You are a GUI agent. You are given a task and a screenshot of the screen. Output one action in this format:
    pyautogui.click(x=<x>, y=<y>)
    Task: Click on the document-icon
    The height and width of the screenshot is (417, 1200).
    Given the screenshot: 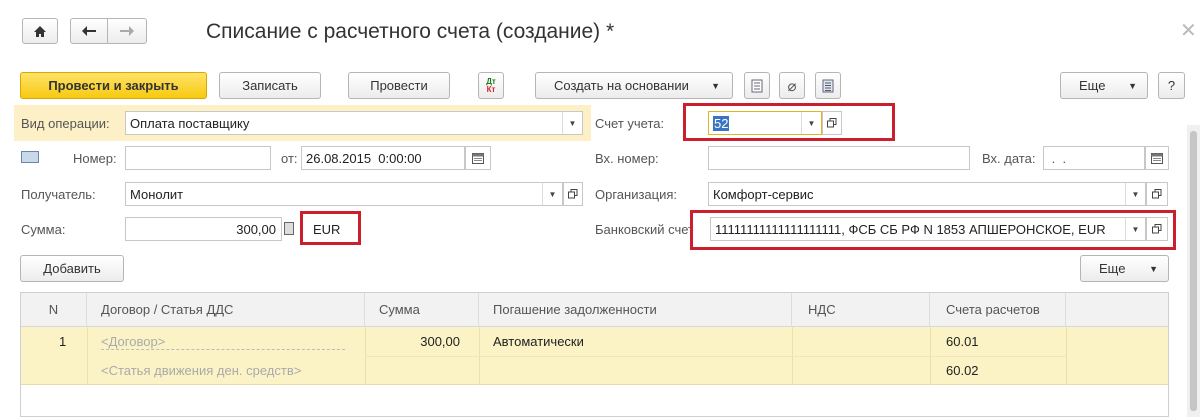 What is the action you would take?
    pyautogui.click(x=757, y=85)
    